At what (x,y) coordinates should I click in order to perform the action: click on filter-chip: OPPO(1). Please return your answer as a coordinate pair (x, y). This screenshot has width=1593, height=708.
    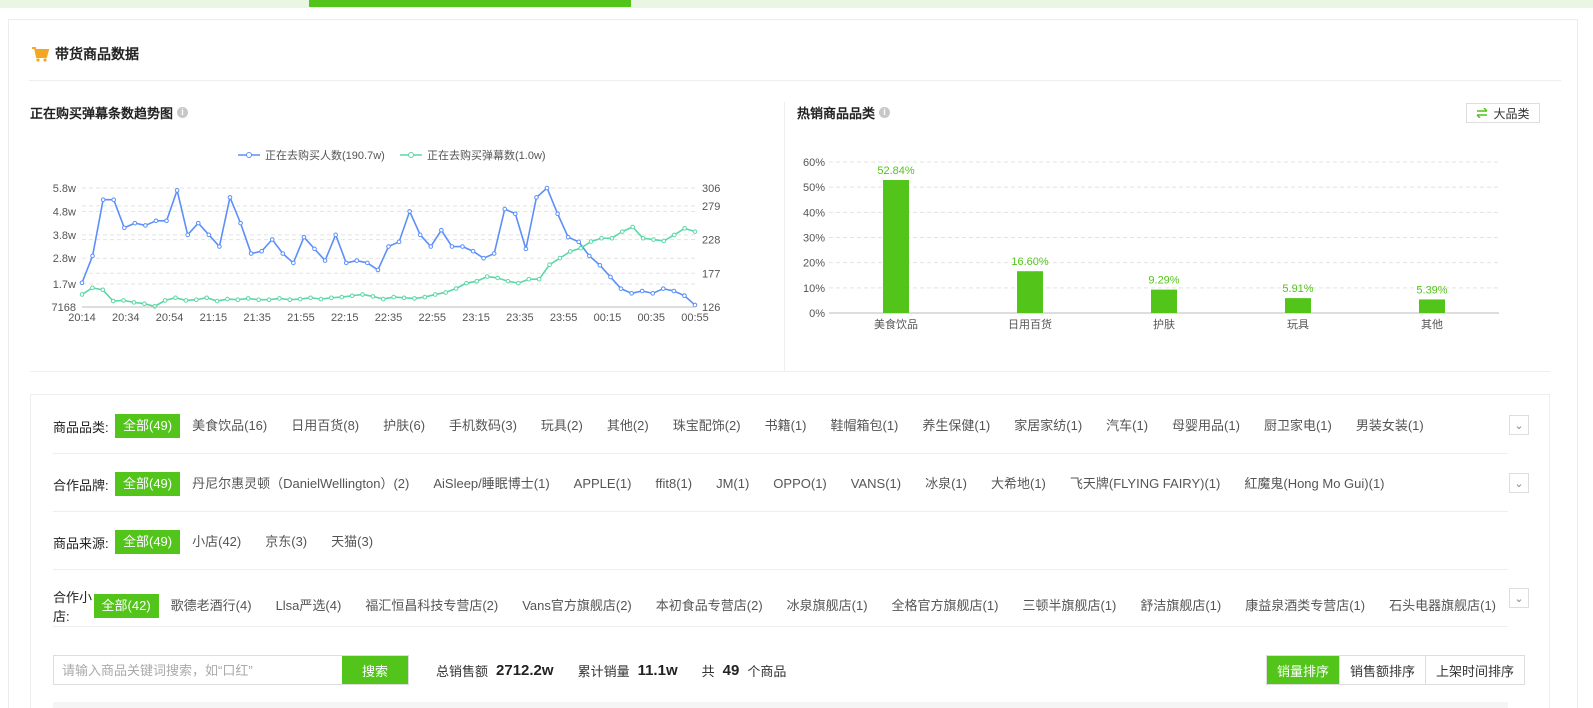
    Looking at the image, I should click on (799, 484).